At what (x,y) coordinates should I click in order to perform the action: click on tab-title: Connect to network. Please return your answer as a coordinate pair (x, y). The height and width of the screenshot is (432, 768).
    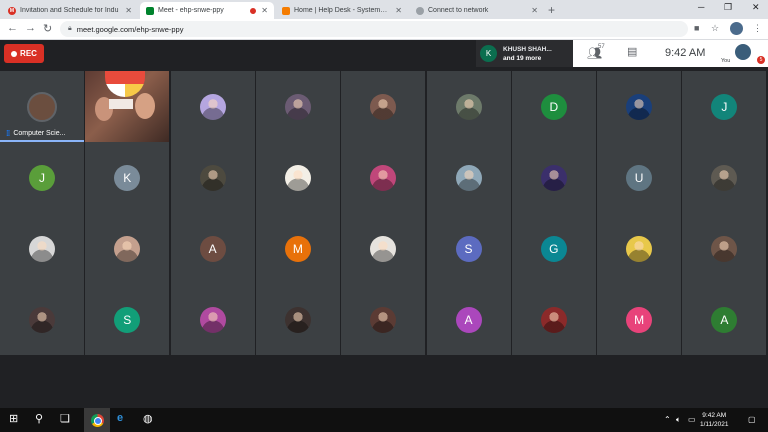
    Looking at the image, I should click on (458, 10).